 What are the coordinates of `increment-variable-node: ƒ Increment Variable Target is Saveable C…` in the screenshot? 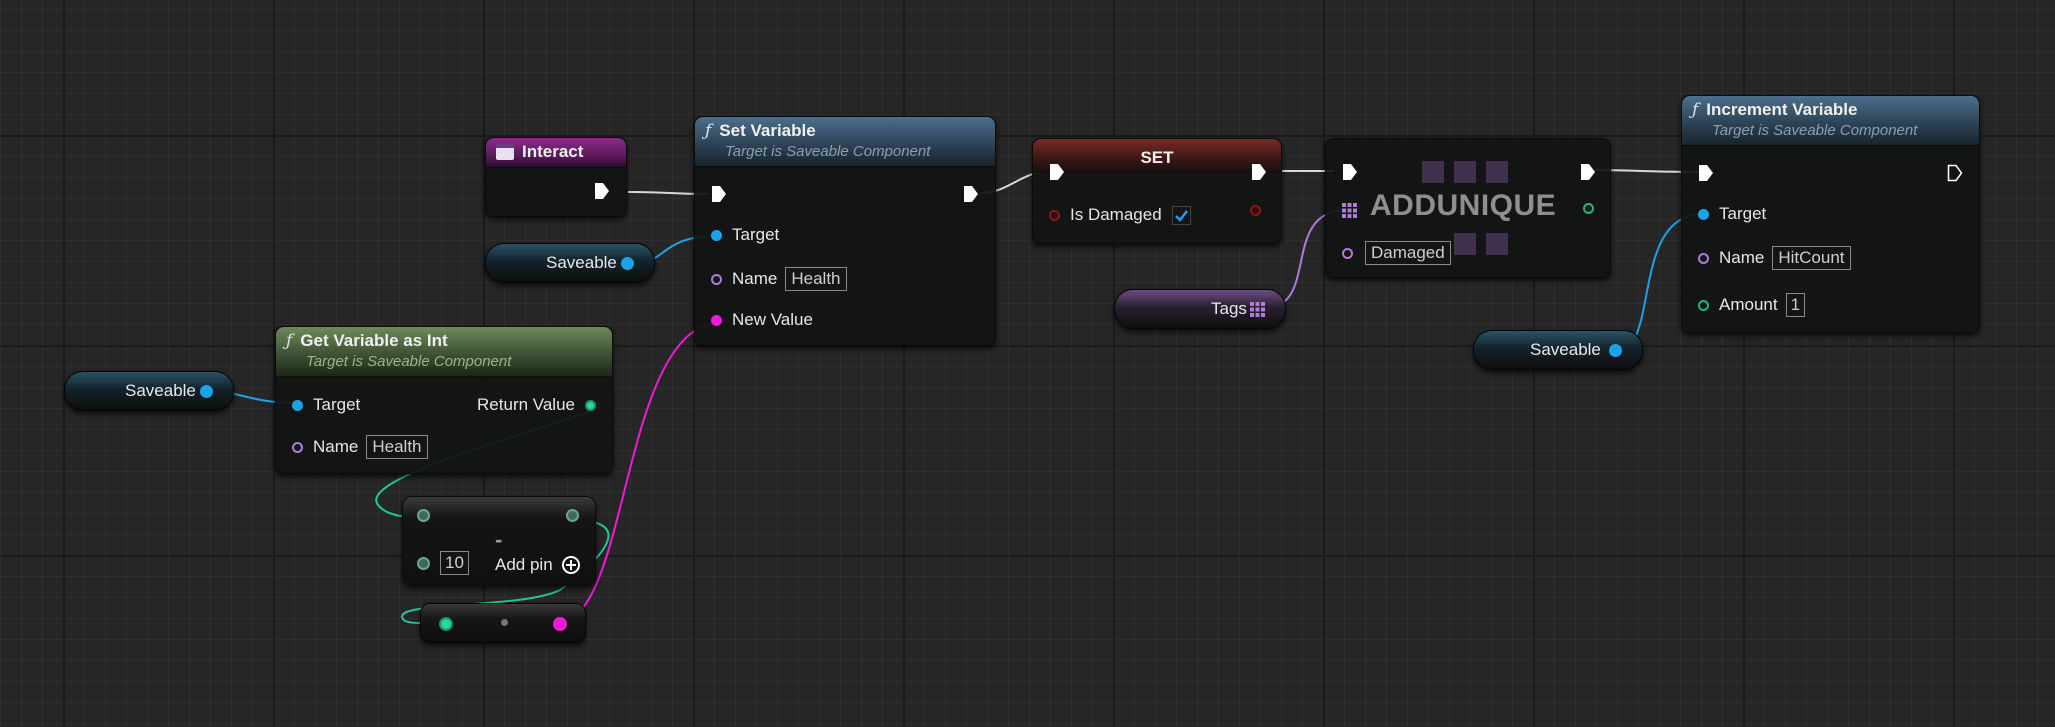 It's located at (1830, 214).